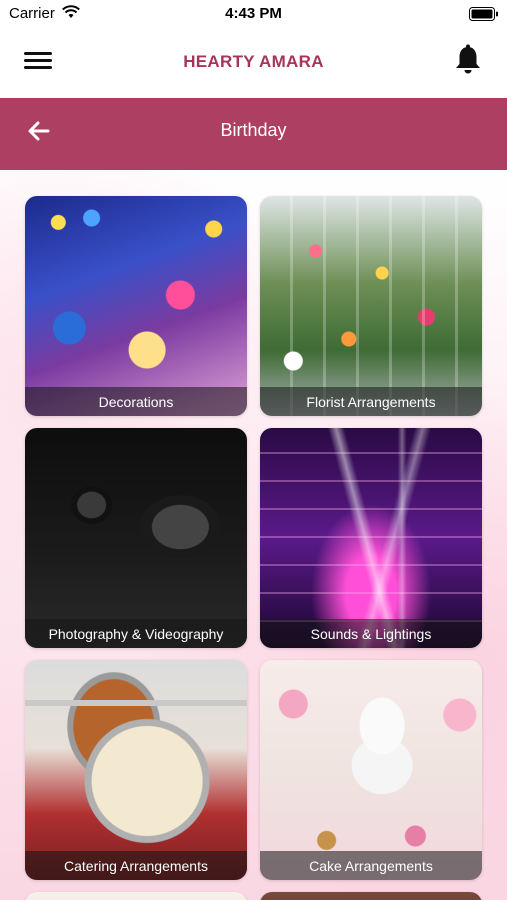 This screenshot has height=900, width=507. Describe the element at coordinates (136, 401) in the screenshot. I see `category-label: Decorations` at that location.